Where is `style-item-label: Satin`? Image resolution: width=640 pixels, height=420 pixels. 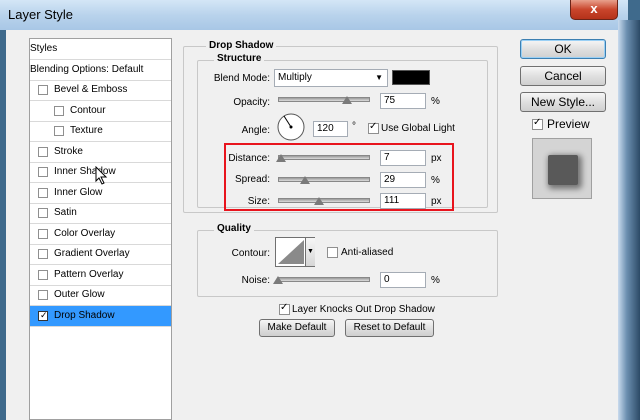 style-item-label: Satin is located at coordinates (65, 212).